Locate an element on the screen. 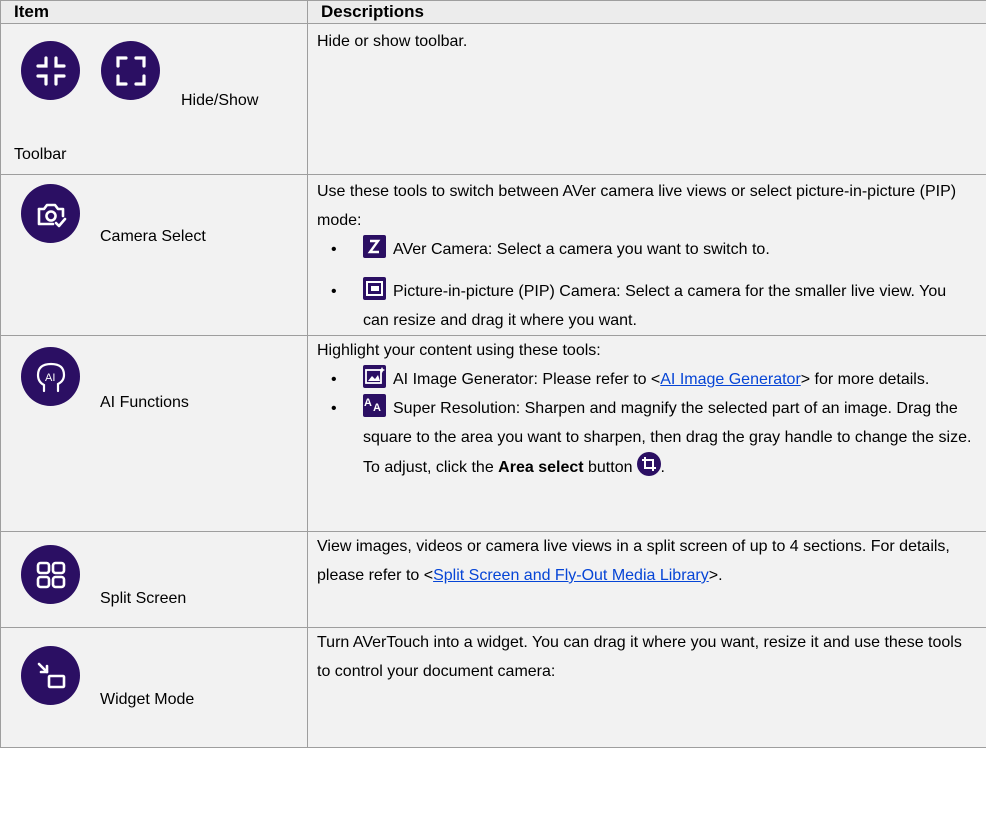 This screenshot has height=830, width=986. bullet-text: AI Image Generator: Please refer to < is located at coordinates (527, 379).